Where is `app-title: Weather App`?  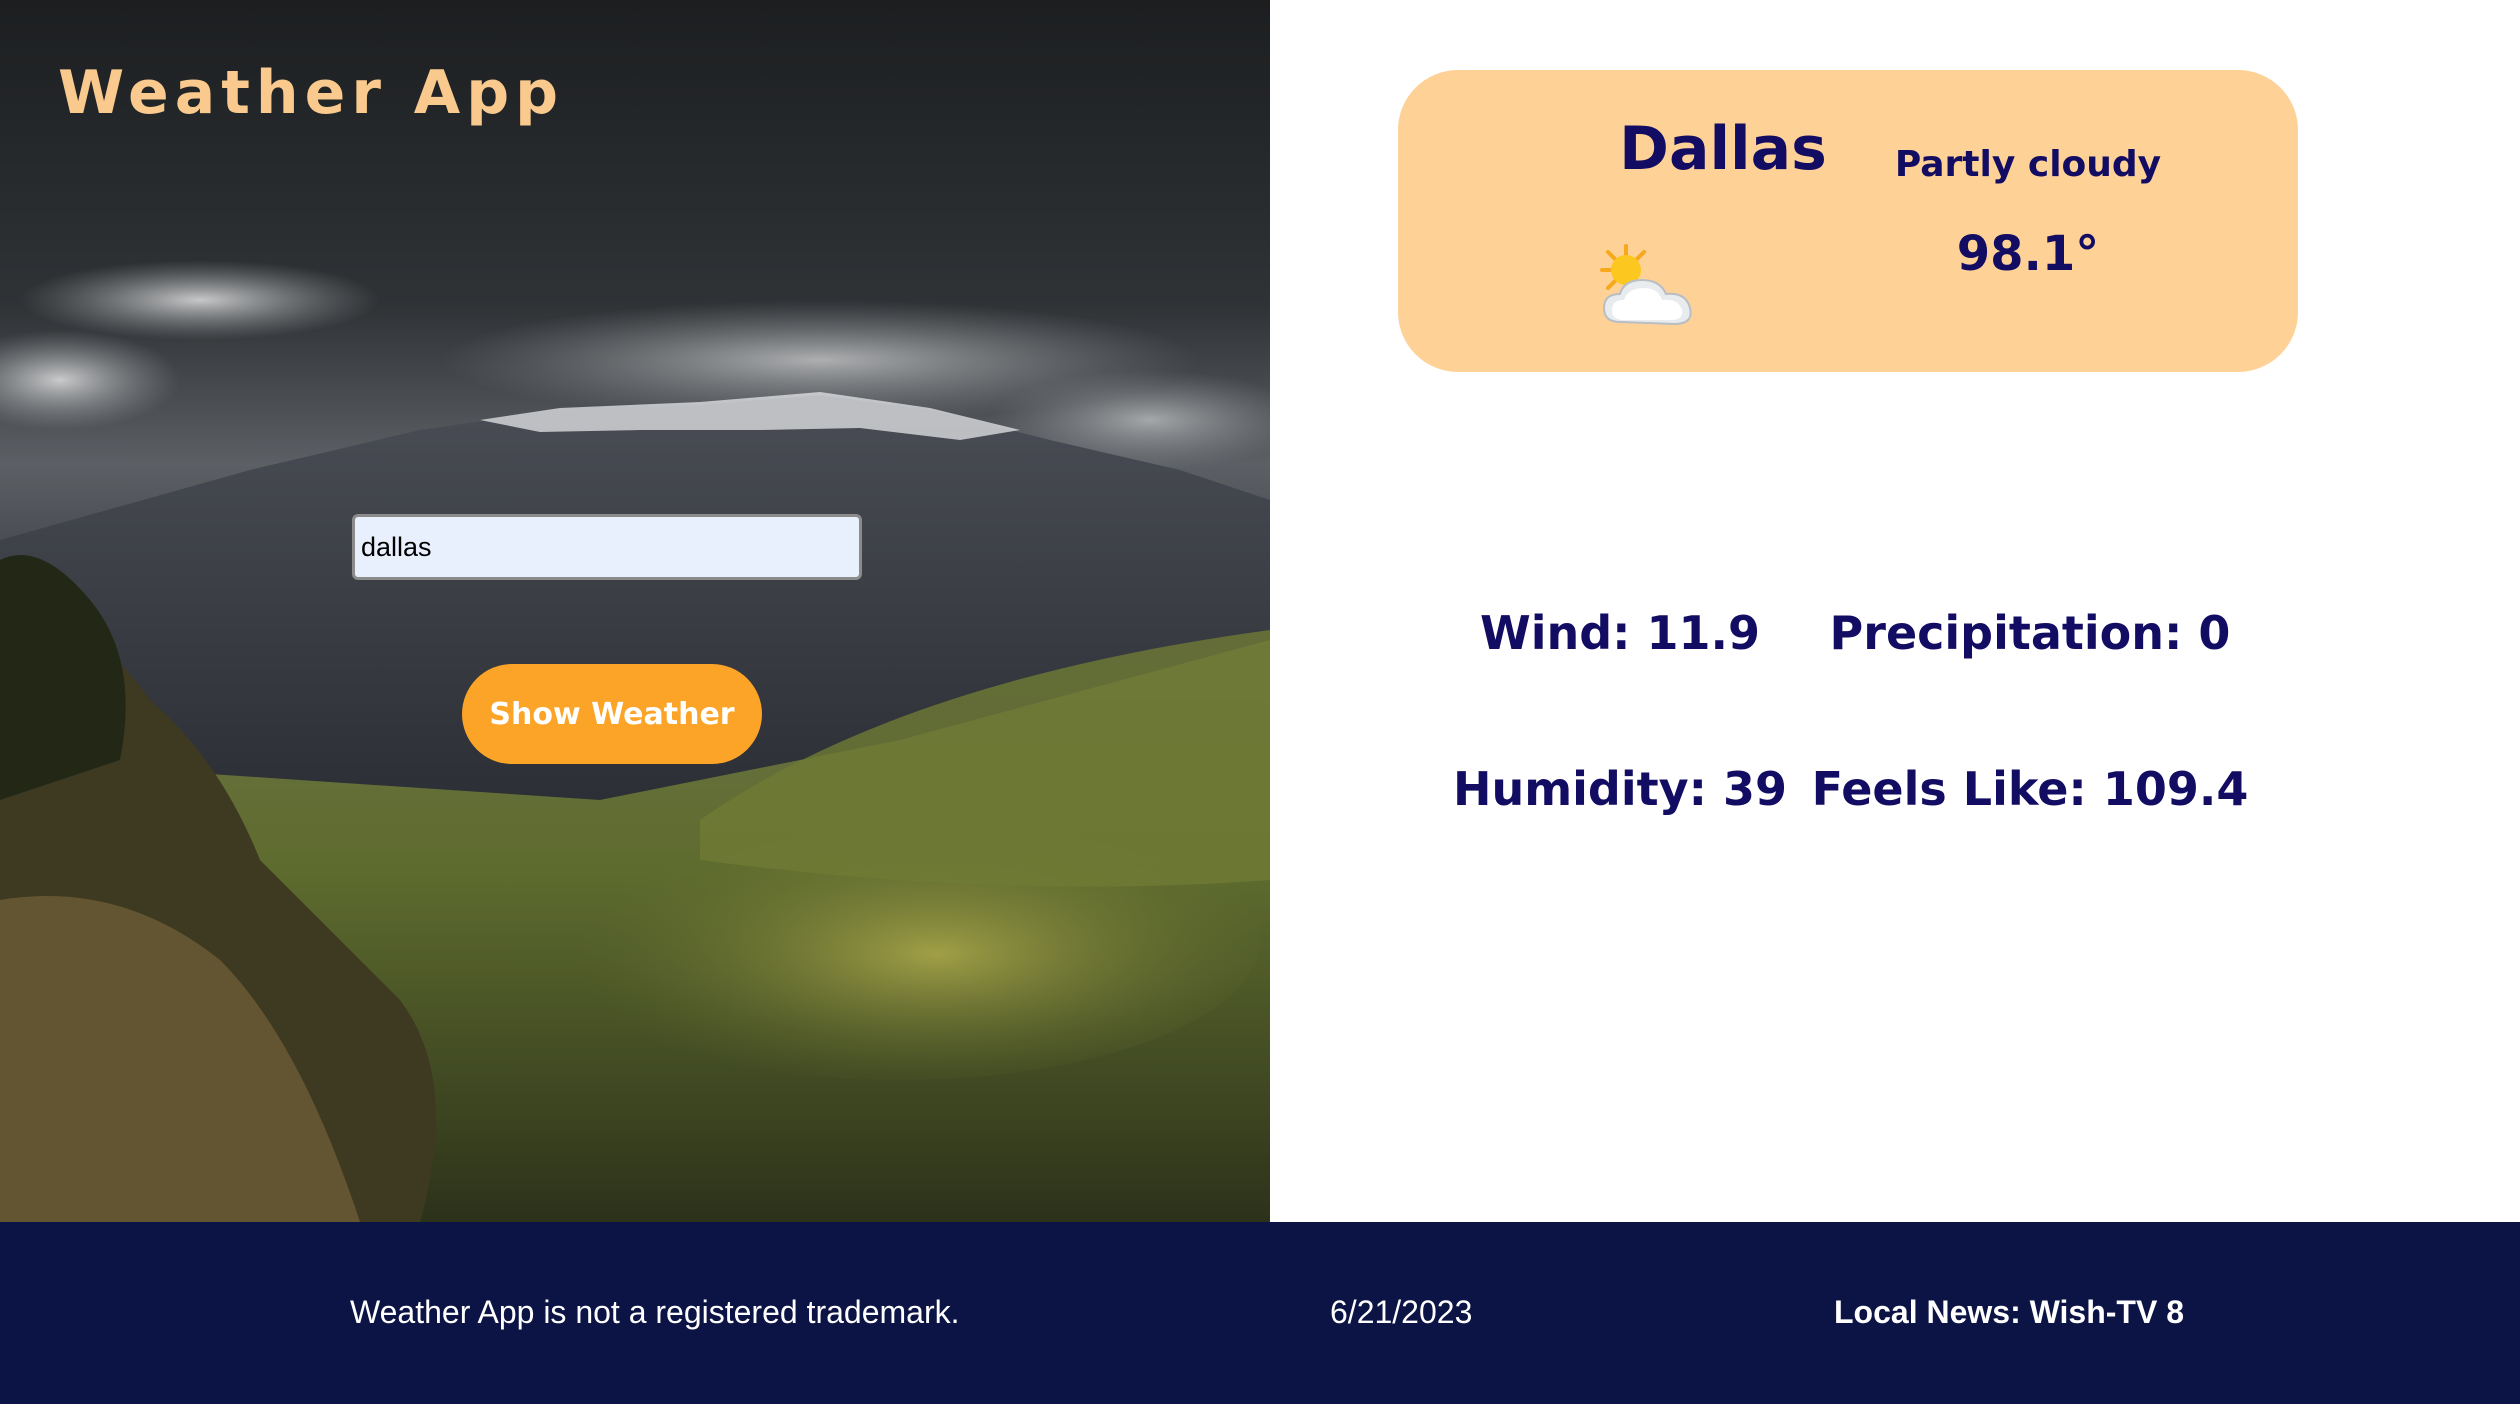
app-title: Weather App is located at coordinates (311, 93).